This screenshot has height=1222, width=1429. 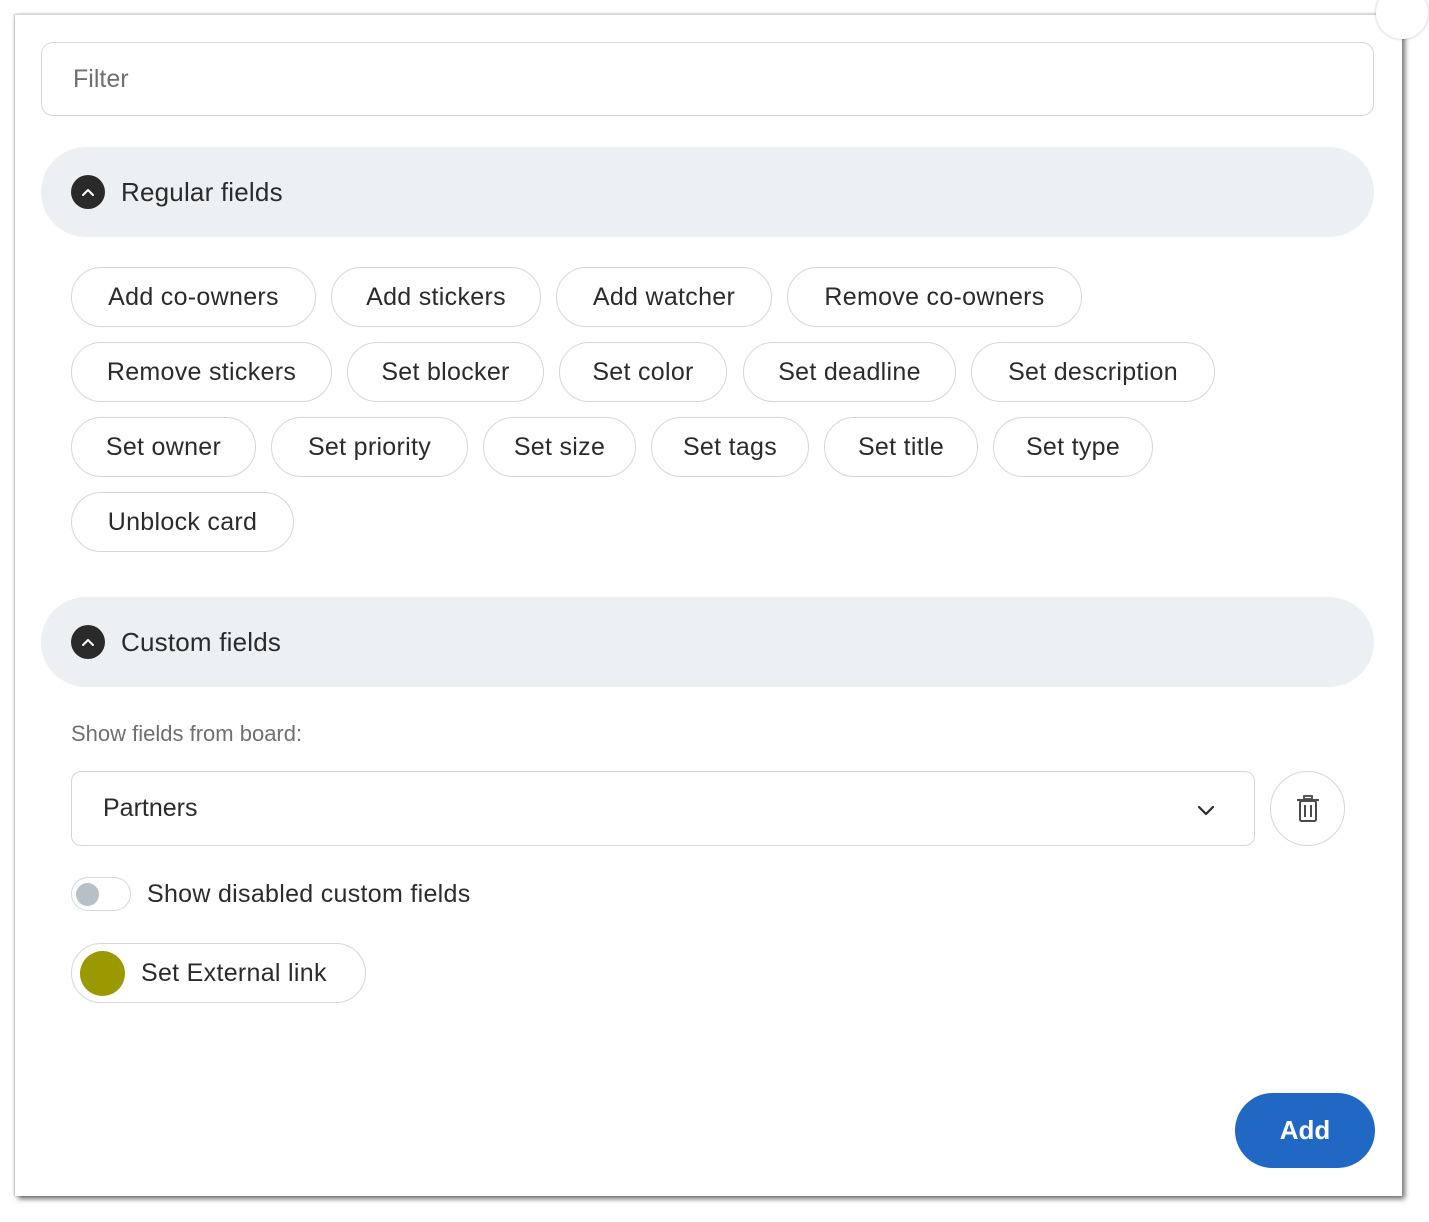 What do you see at coordinates (436, 297) in the screenshot?
I see `chip-add-stickers: Add stickers` at bounding box center [436, 297].